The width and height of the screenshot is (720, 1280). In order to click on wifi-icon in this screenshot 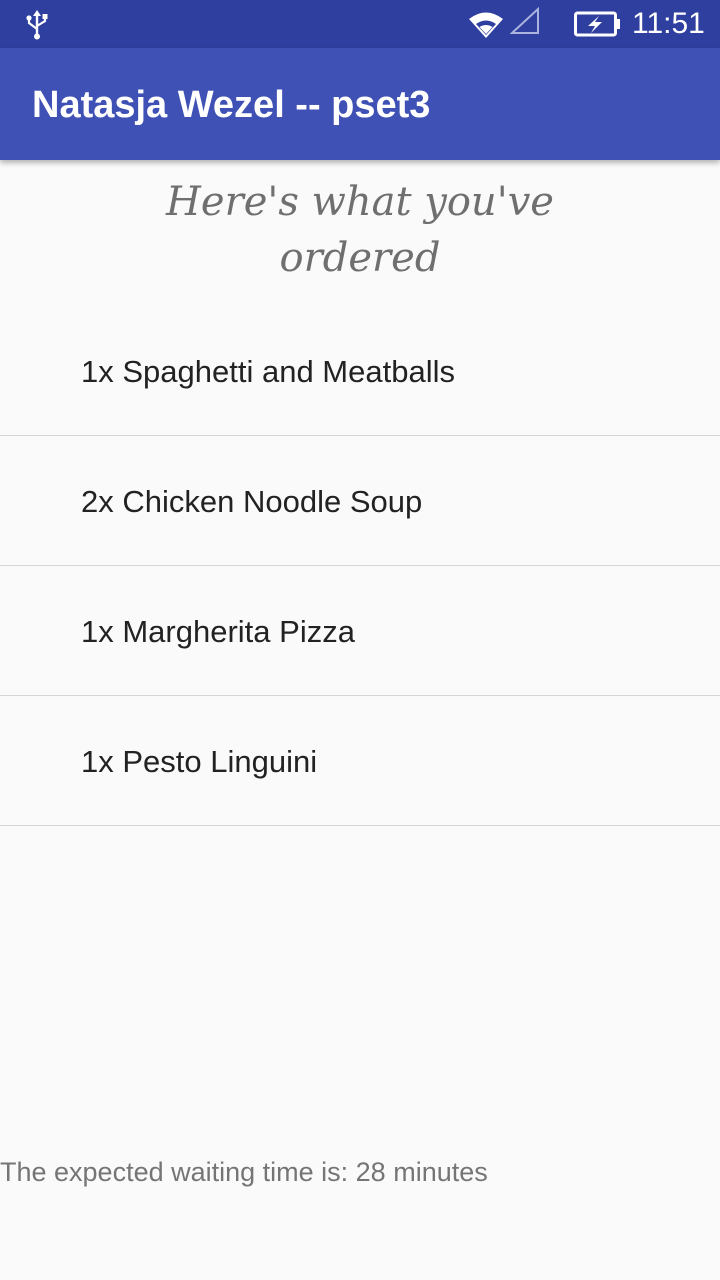, I will do `click(486, 25)`.